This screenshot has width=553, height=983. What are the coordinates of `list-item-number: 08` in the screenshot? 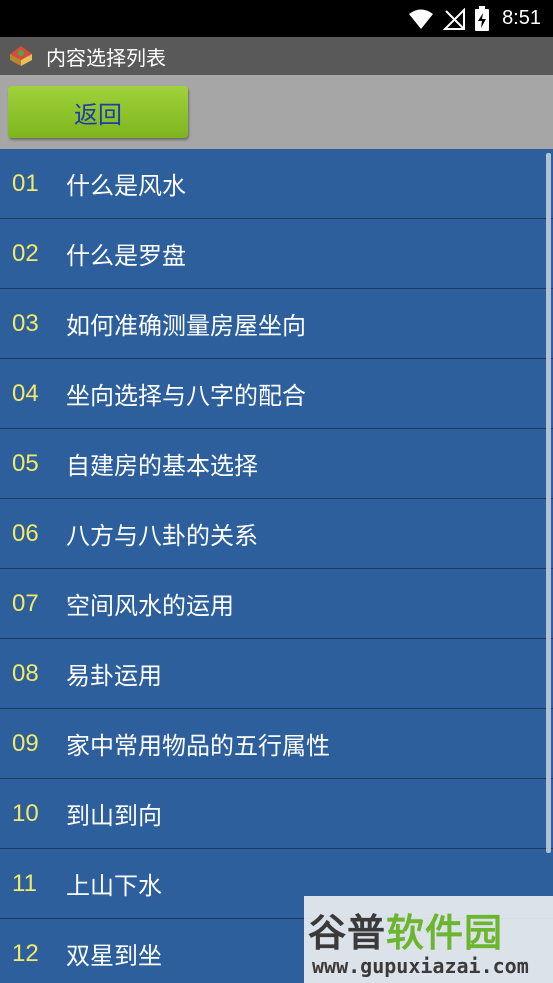 It's located at (25, 673).